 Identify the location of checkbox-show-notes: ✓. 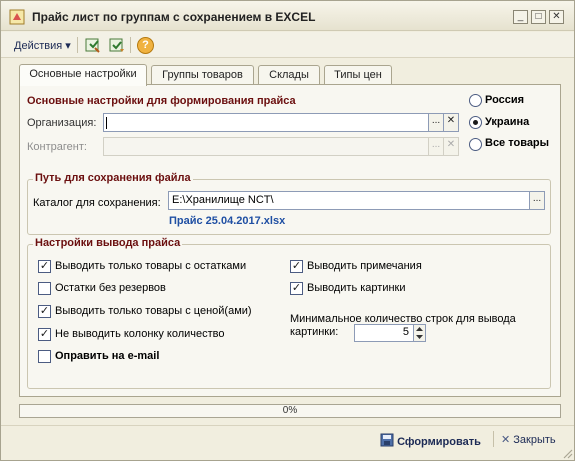
(296, 266).